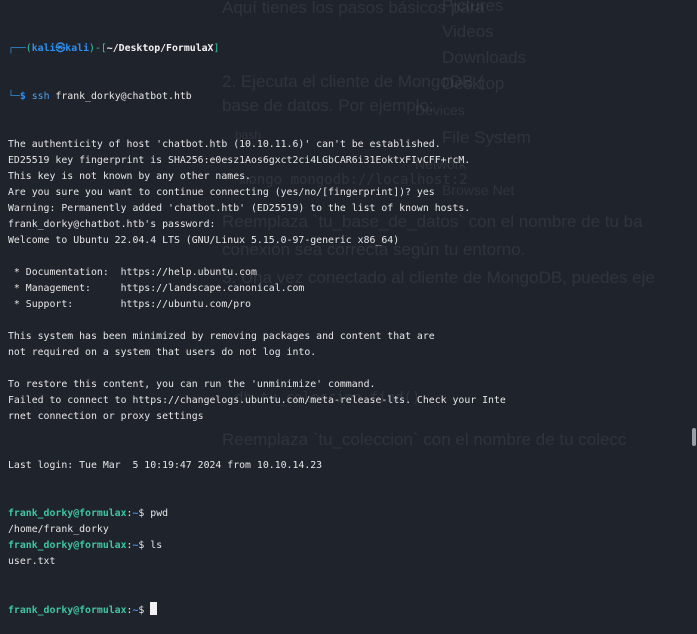 This screenshot has width=697, height=634. What do you see at coordinates (60, 49) in the screenshot?
I see `prompt-at-symbol: ㉿` at bounding box center [60, 49].